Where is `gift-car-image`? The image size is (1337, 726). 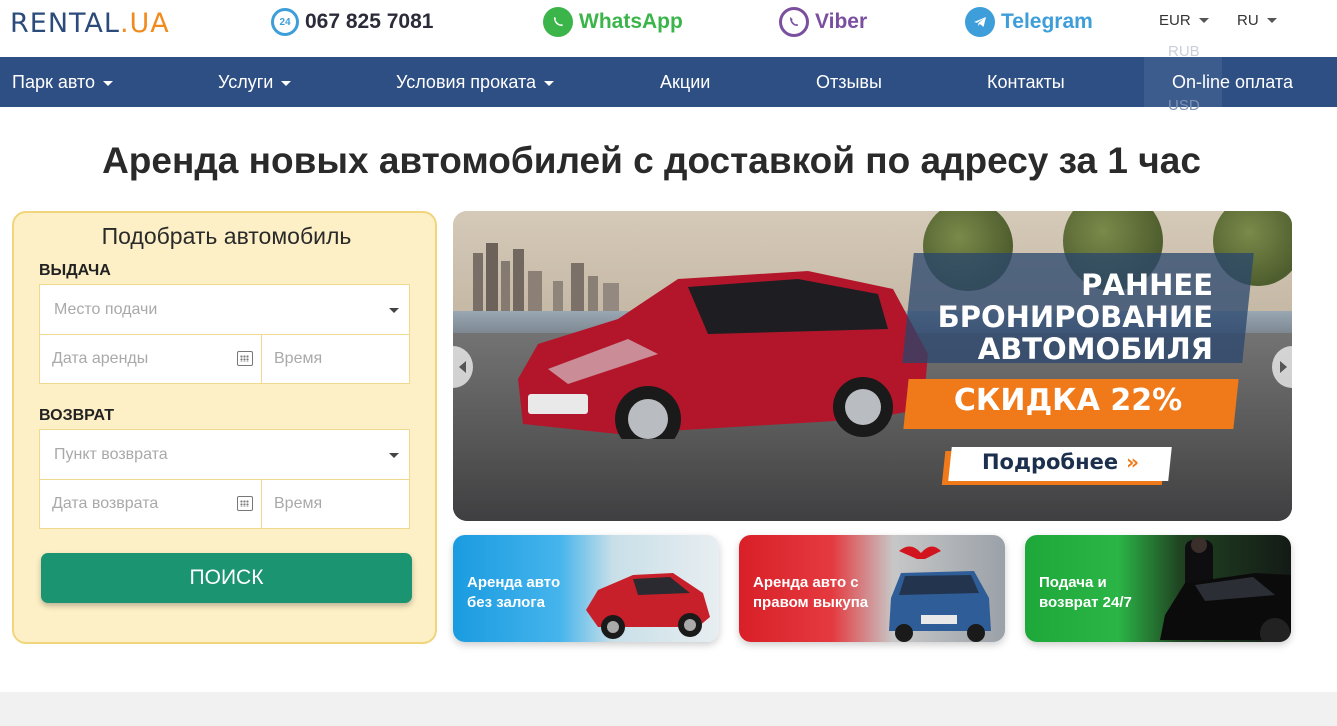 gift-car-image is located at coordinates (940, 594).